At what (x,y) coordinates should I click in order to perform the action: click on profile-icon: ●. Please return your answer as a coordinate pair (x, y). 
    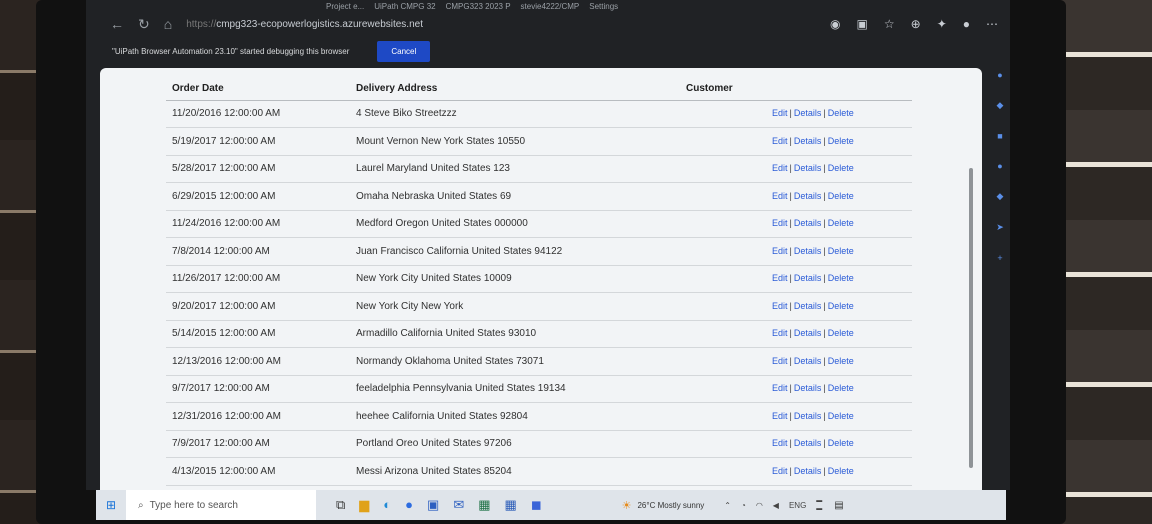
    Looking at the image, I should click on (966, 24).